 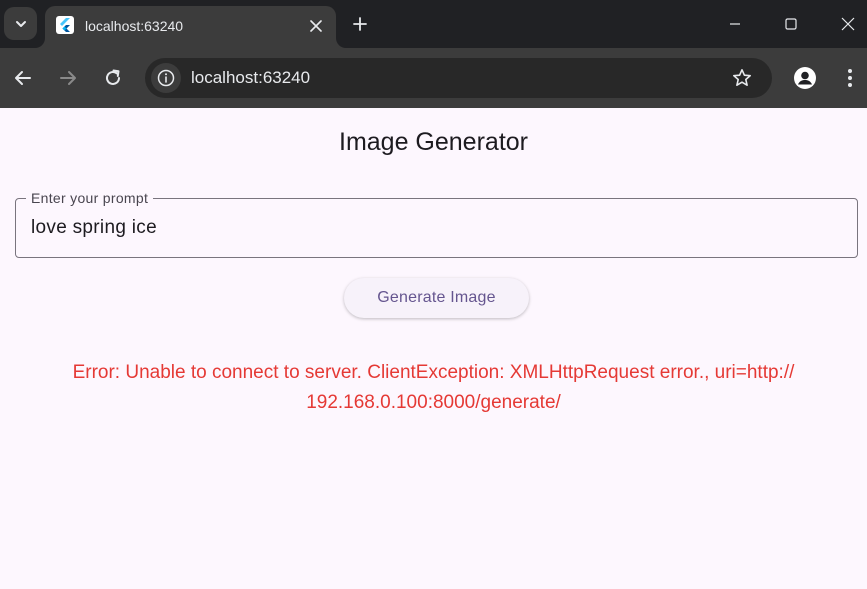 I want to click on chevron-down-icon, so click(x=20, y=23).